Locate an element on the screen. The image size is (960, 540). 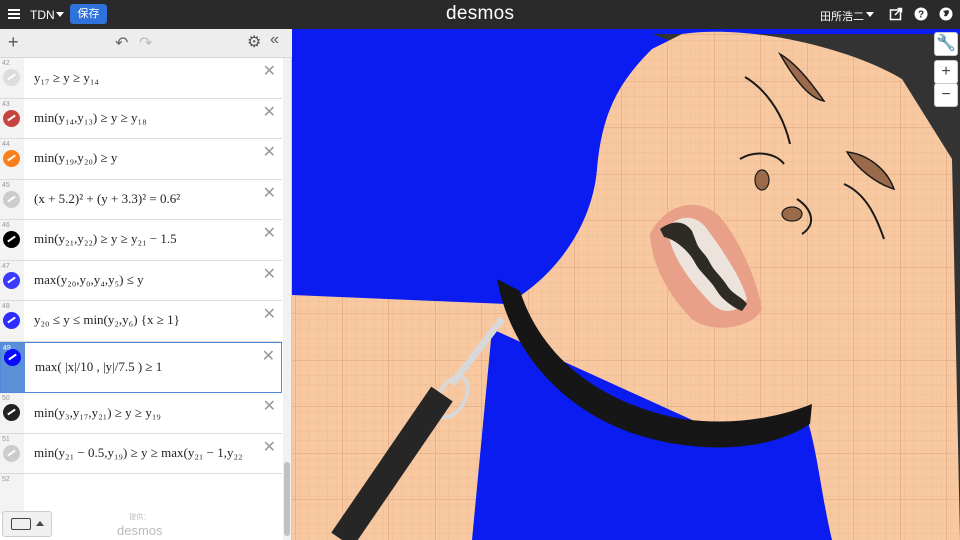
expression-row: 46 min(y₂₁,y₂₂) ≥ y ≥ y₂₁ − 1.5 ✕ is located at coordinates (141, 240).